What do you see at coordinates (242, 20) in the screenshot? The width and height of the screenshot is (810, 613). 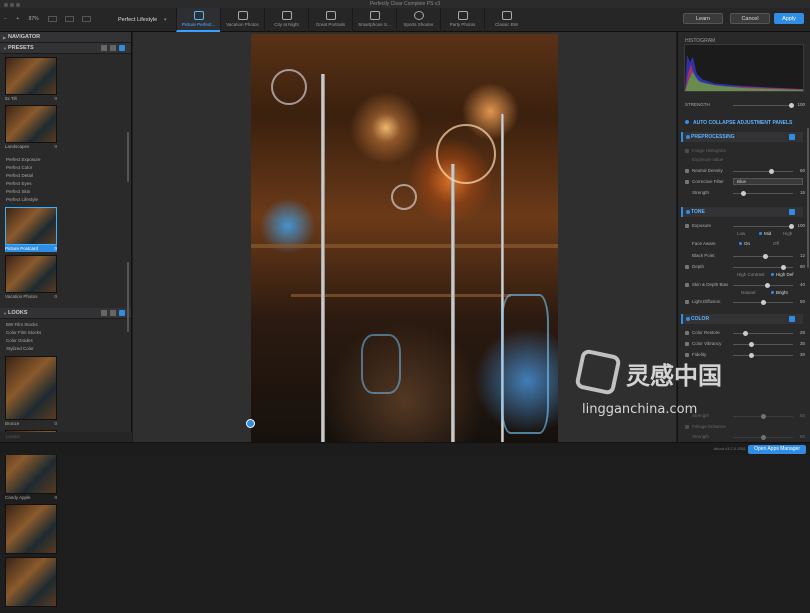 I see `tab-category: Vacation Photos` at bounding box center [242, 20].